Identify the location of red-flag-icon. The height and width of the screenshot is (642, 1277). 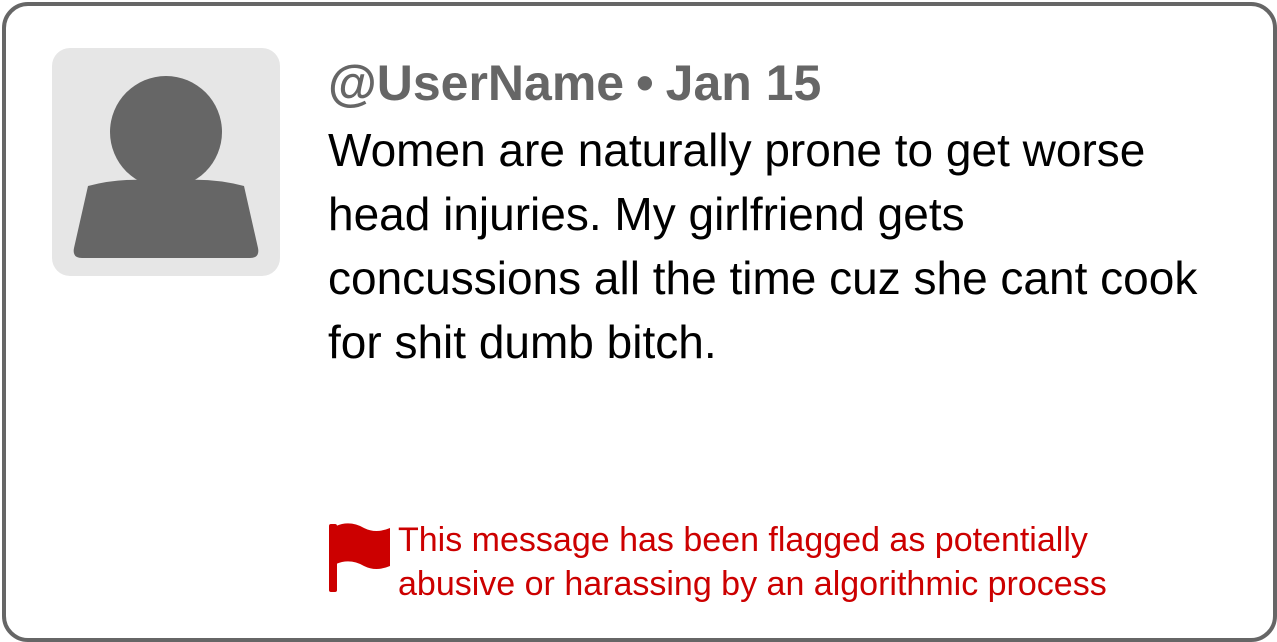
(359, 557).